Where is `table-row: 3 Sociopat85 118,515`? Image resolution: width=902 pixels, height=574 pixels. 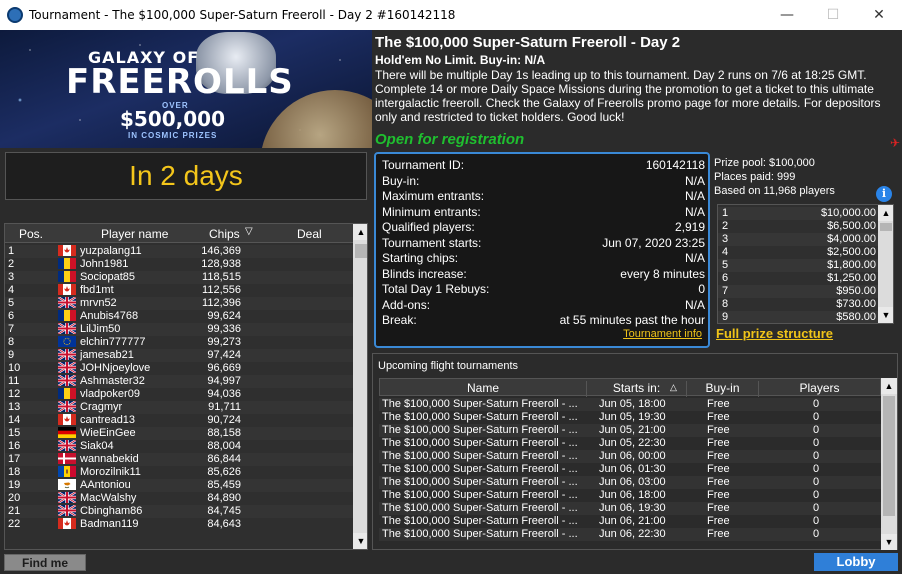
table-row: 3 Sociopat85 118,515 is located at coordinates (179, 277).